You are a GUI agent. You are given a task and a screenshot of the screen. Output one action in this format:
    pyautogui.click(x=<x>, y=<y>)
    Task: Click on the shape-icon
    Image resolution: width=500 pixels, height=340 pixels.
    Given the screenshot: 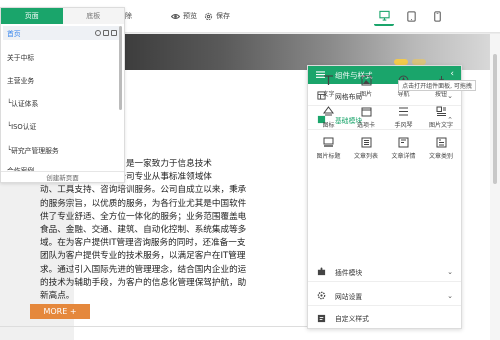 What is the action you would take?
    pyautogui.click(x=328, y=111)
    